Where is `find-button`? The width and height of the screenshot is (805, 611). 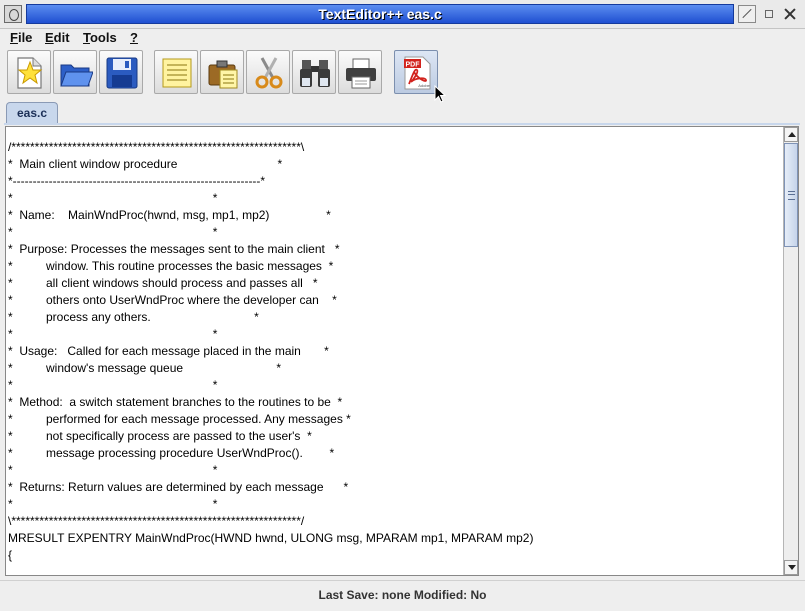
find-button is located at coordinates (314, 72).